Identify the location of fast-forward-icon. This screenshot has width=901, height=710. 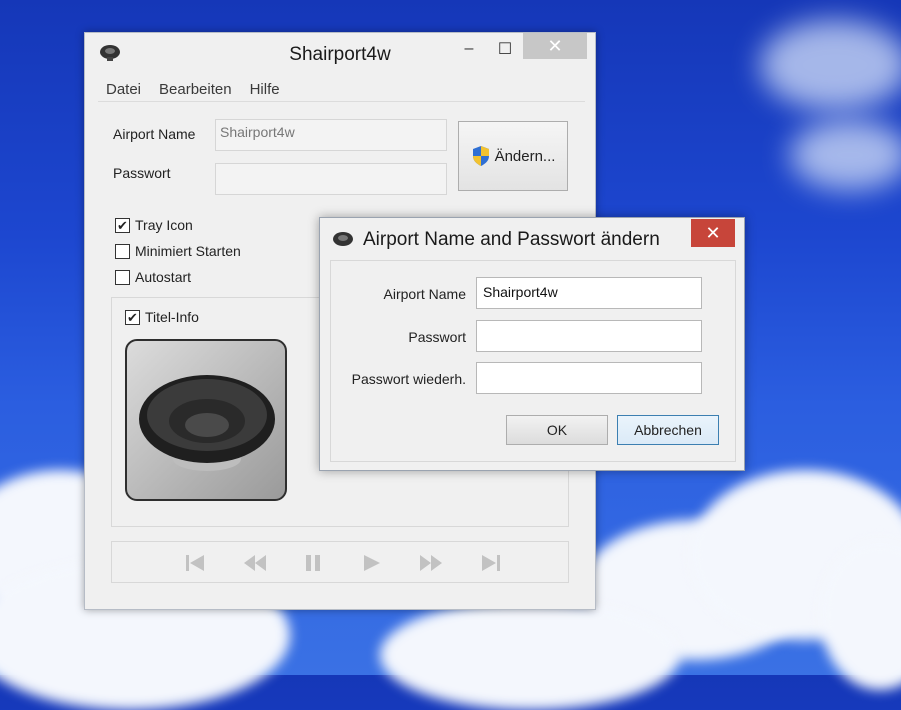
(431, 563).